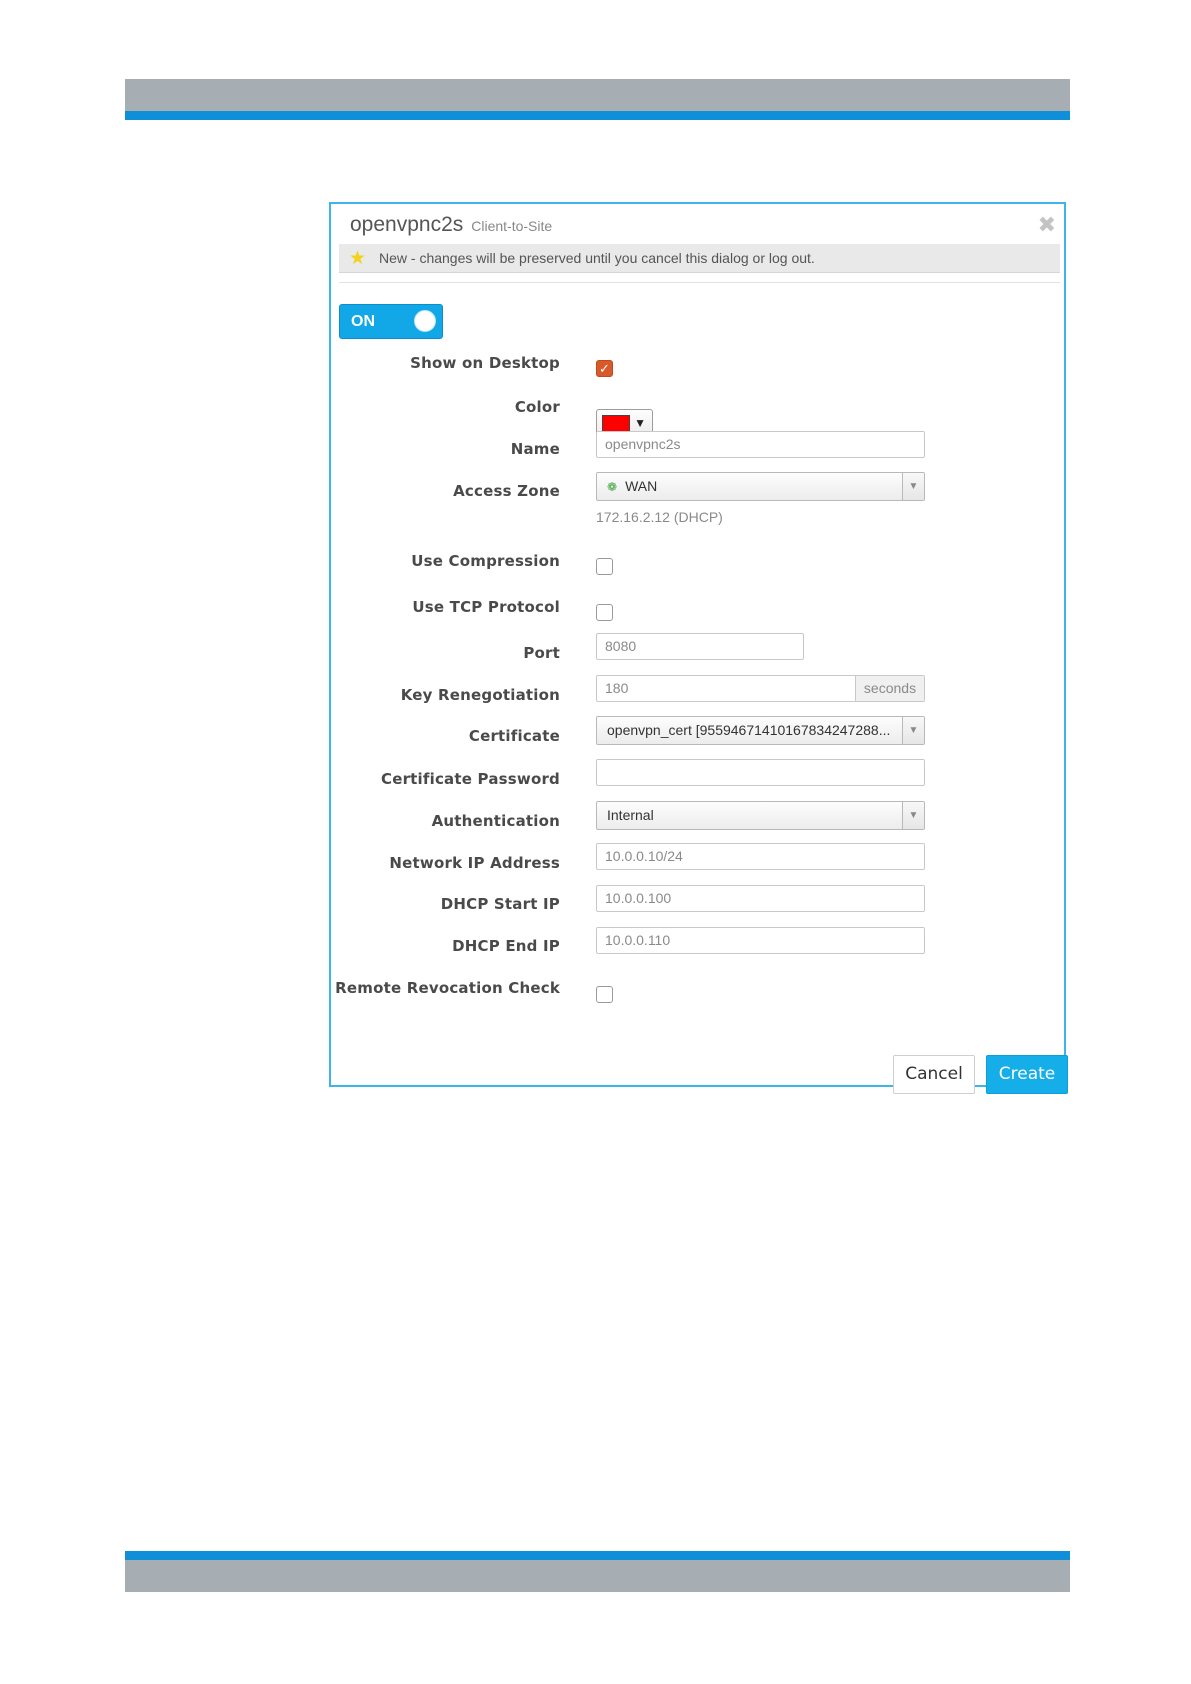  I want to click on authentication-value: Internal, so click(630, 815).